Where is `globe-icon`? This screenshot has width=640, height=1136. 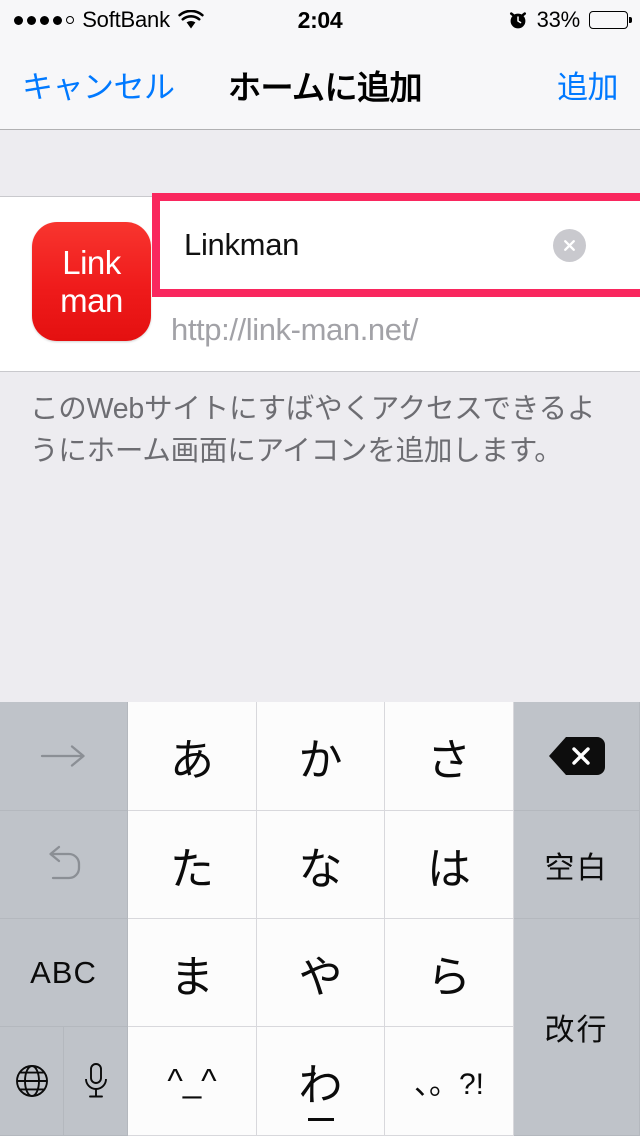 globe-icon is located at coordinates (31, 1081).